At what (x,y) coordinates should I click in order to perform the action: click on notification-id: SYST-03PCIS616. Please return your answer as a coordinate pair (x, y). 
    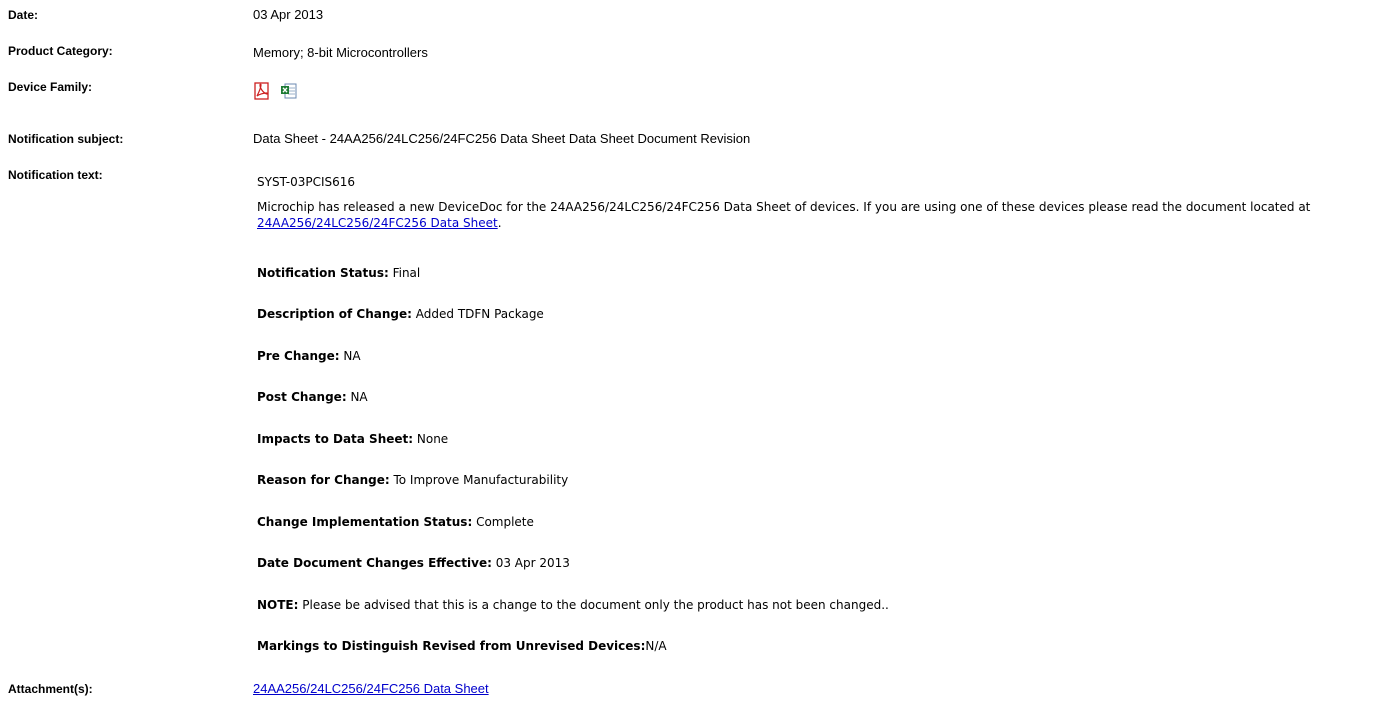
    Looking at the image, I should click on (306, 182).